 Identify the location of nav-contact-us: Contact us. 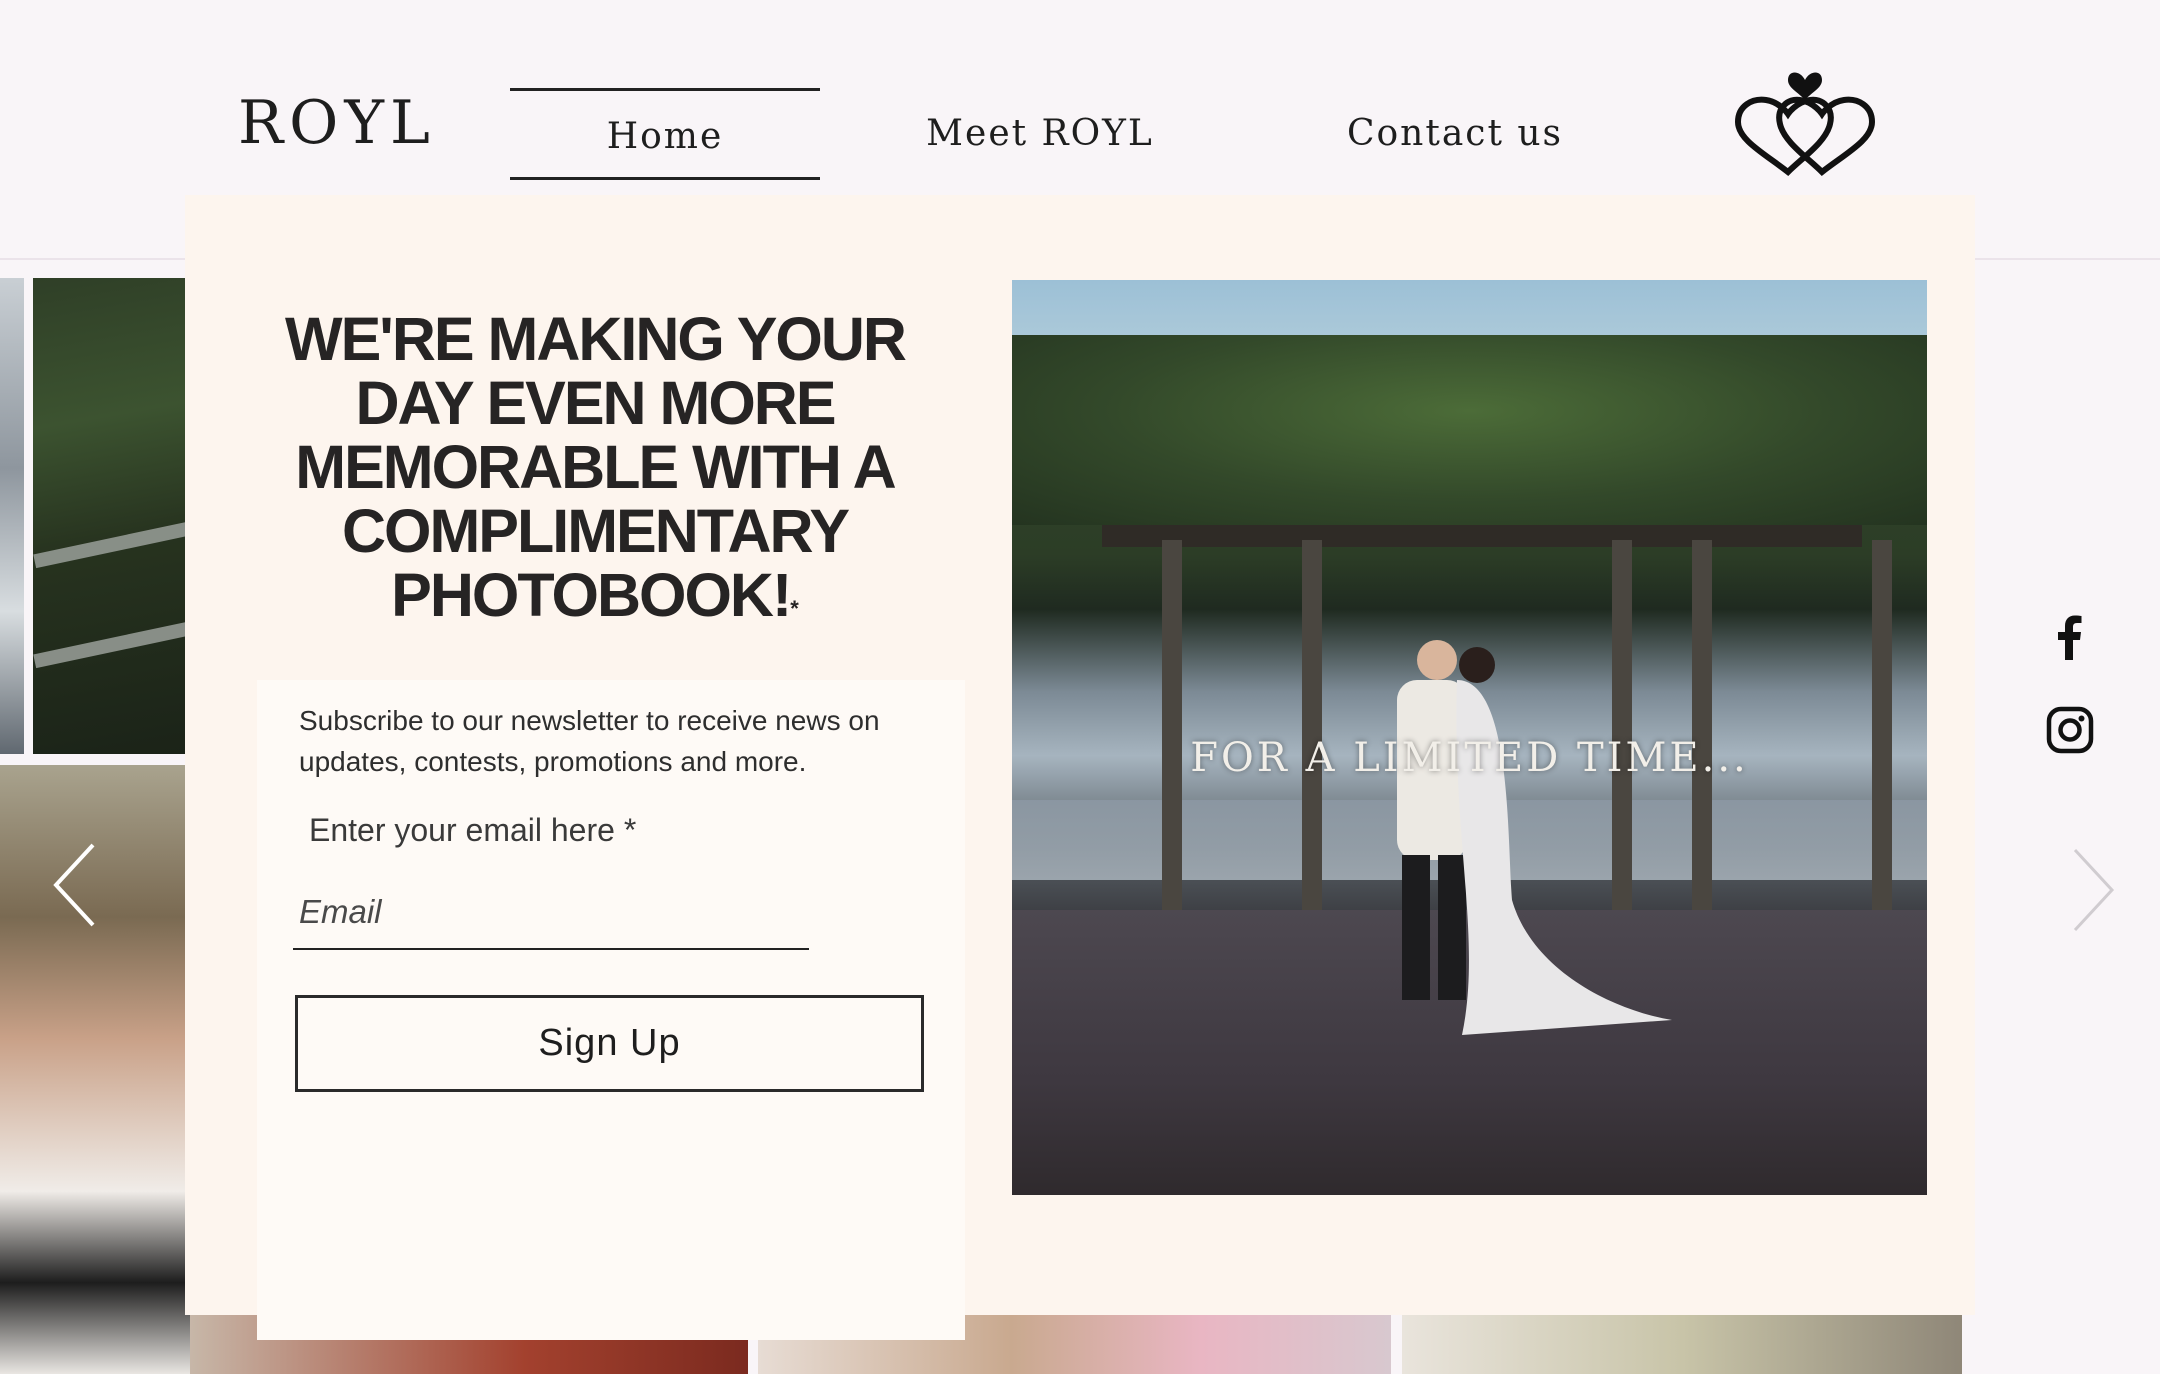
(1455, 134).